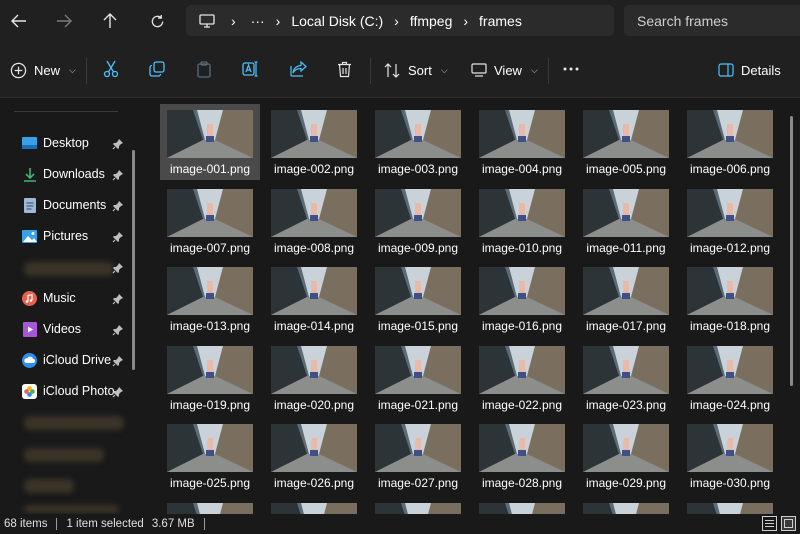 Image resolution: width=800 pixels, height=534 pixels. I want to click on chevron-right-icon: ›, so click(466, 20).